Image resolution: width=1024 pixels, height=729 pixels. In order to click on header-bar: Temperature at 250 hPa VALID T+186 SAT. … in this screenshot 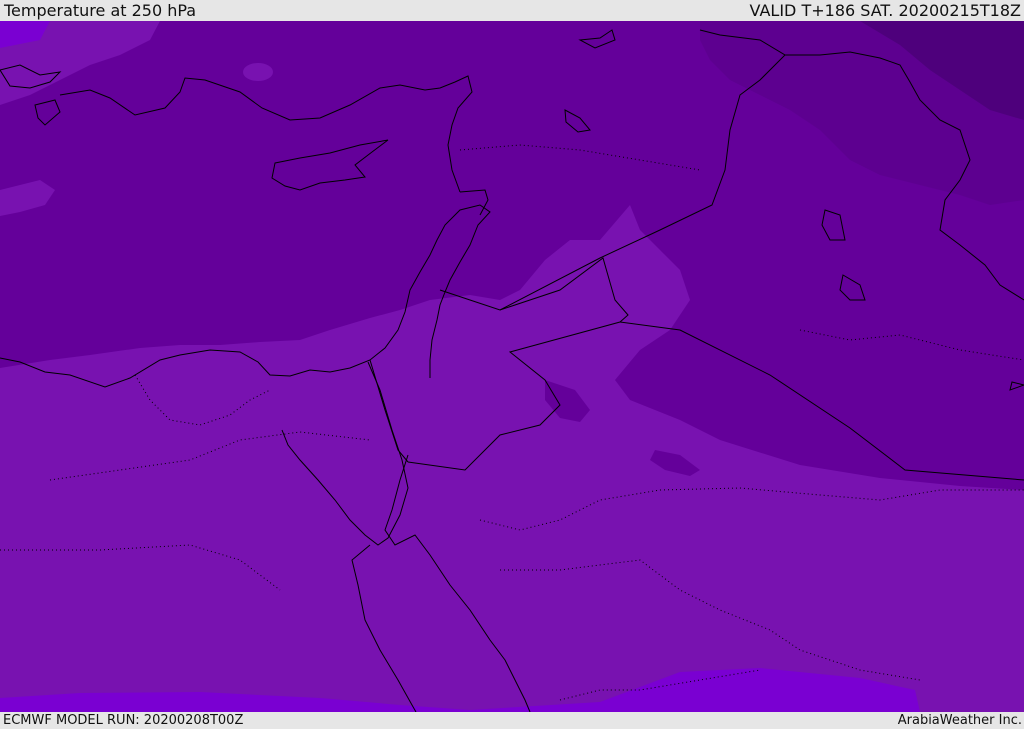, I will do `click(512, 10)`.